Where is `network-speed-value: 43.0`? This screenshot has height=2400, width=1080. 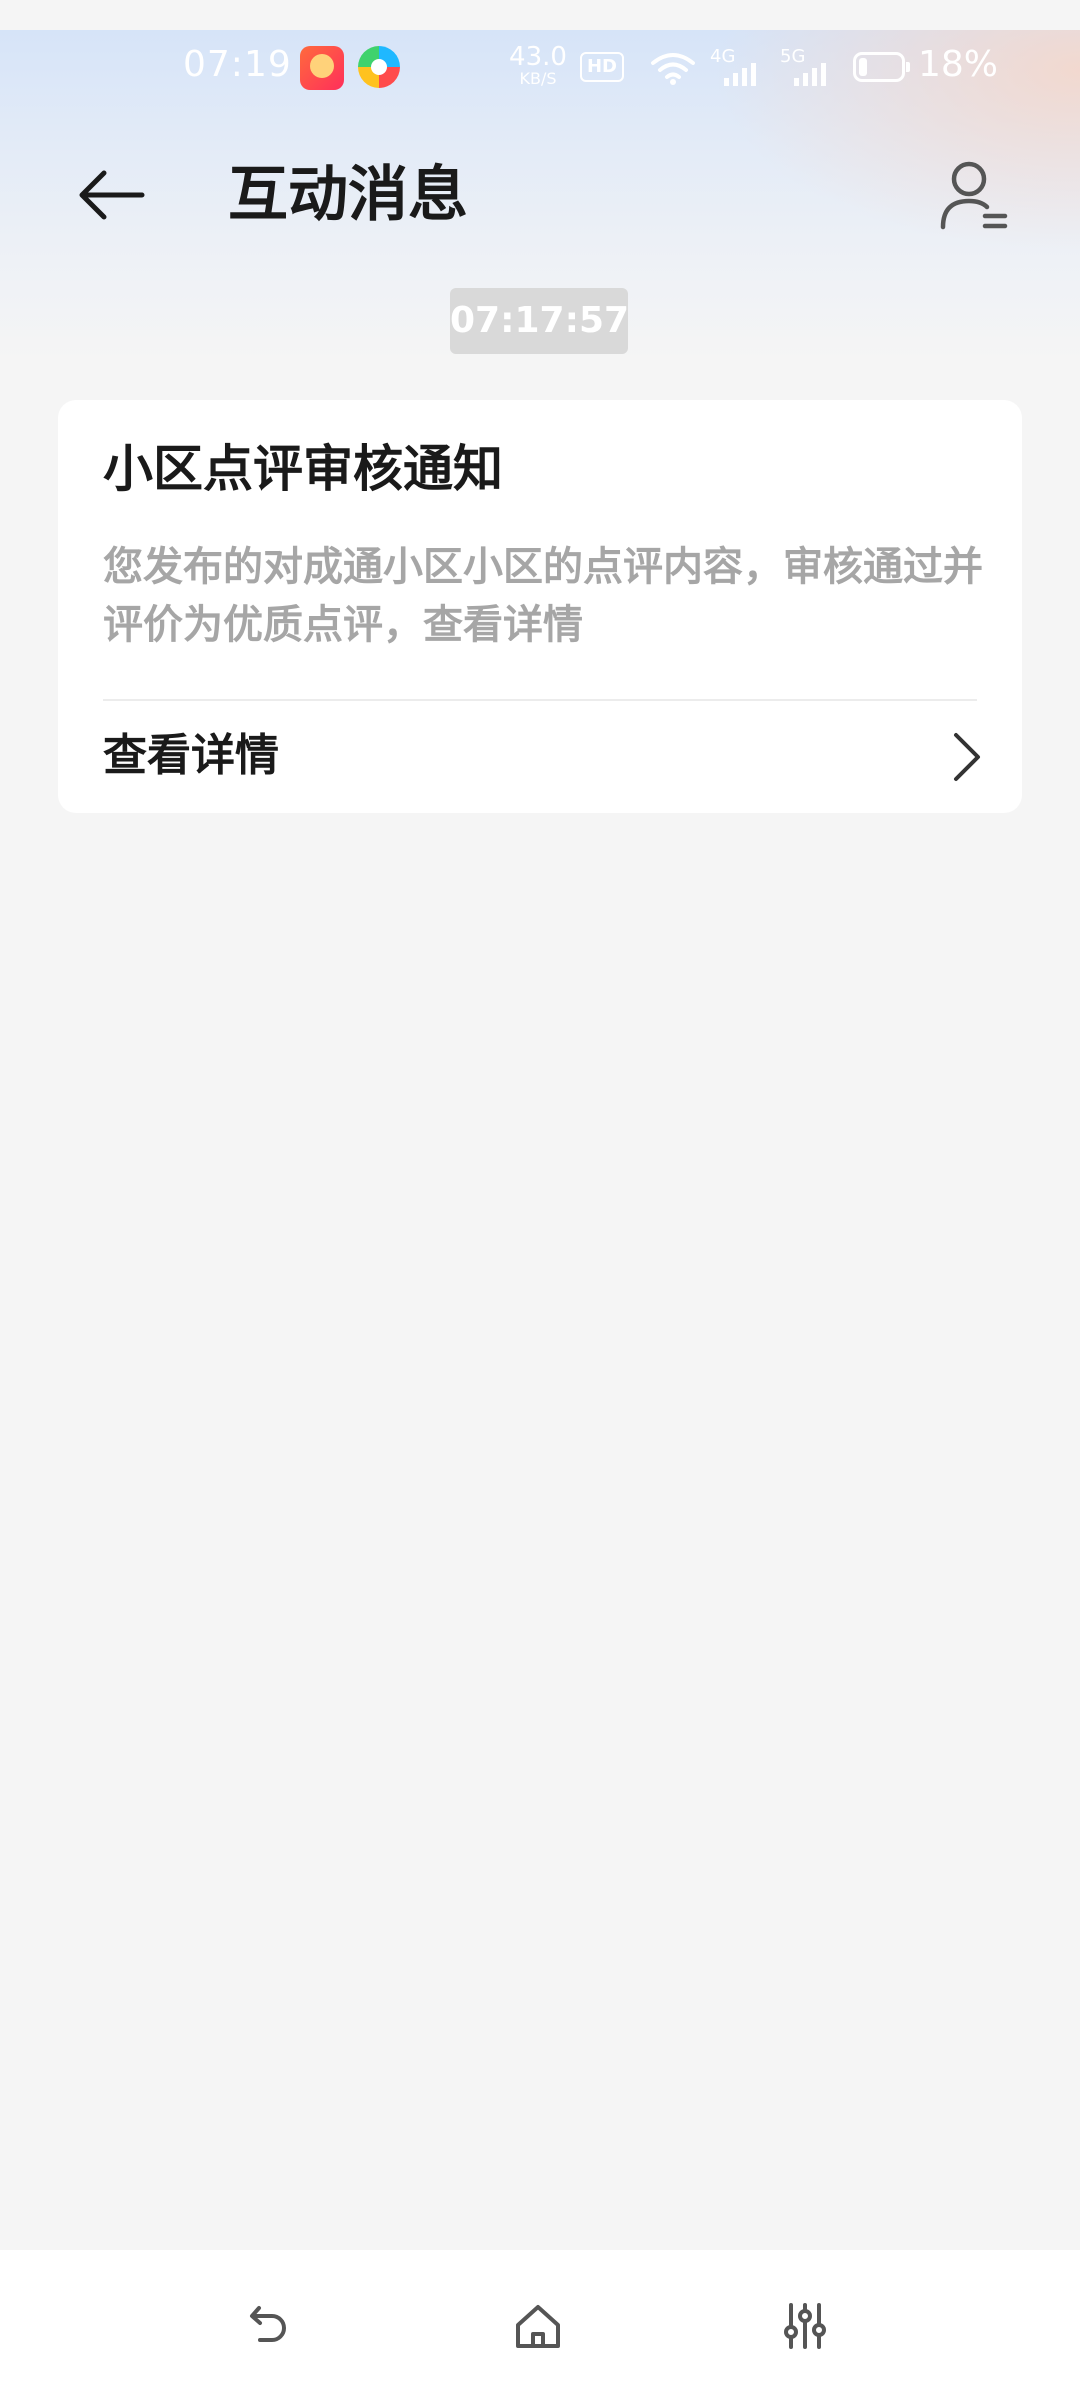
network-speed-value: 43.0 is located at coordinates (538, 57).